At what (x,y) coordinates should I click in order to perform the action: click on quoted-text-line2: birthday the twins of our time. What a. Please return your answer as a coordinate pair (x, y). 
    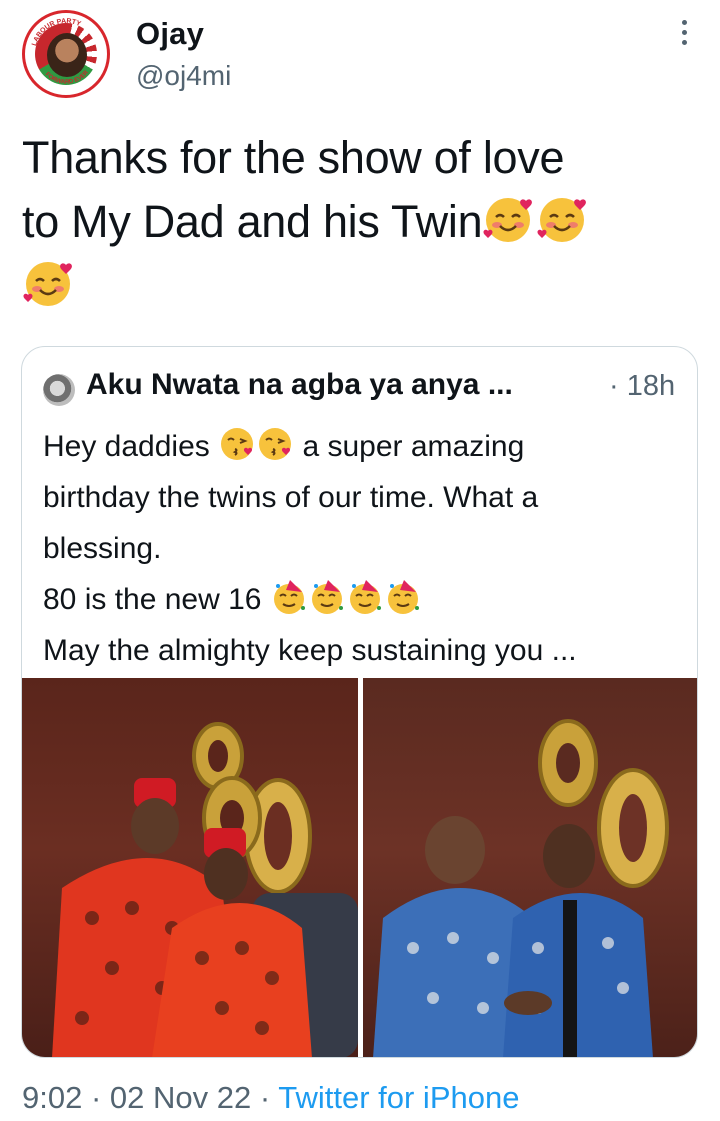
    Looking at the image, I should click on (291, 497).